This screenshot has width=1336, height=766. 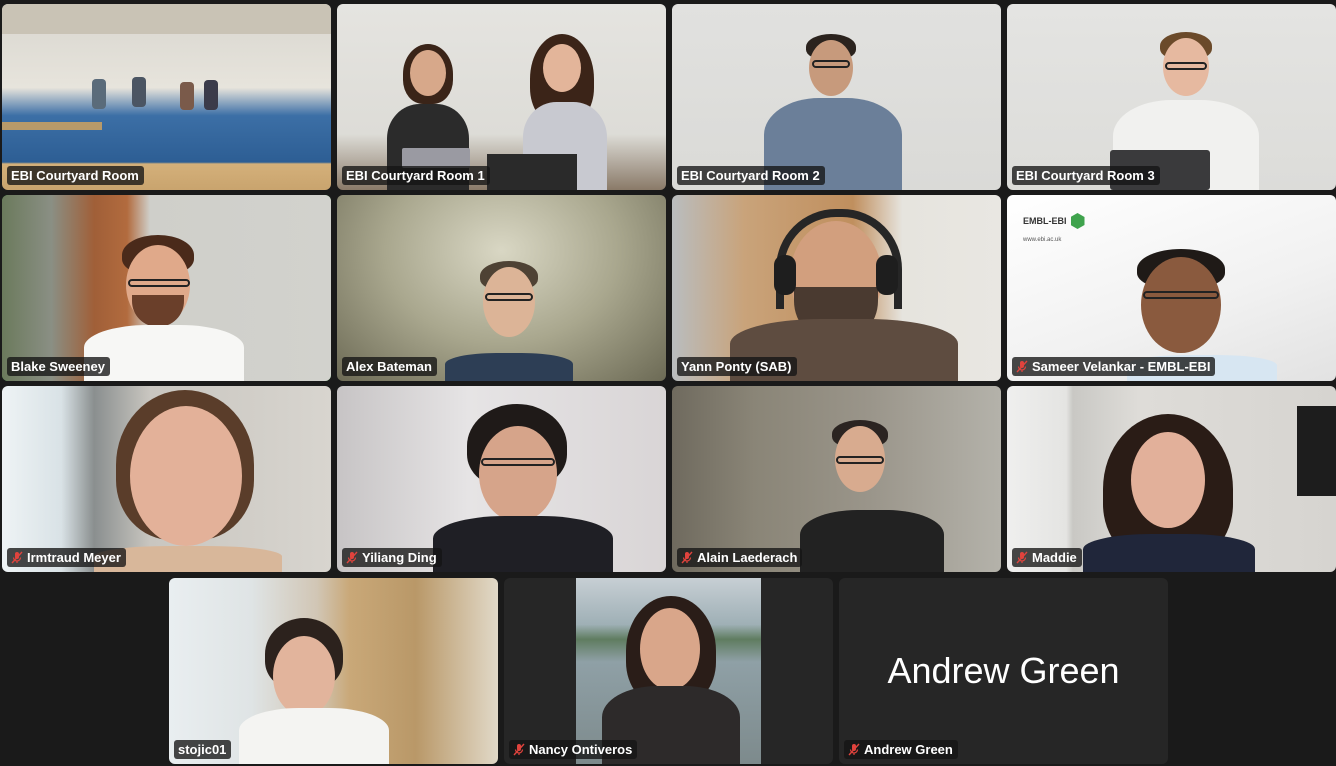 I want to click on video-tile-ebi-courtyard-room-3: EBI Courtyard Room 3, so click(x=1171, y=97).